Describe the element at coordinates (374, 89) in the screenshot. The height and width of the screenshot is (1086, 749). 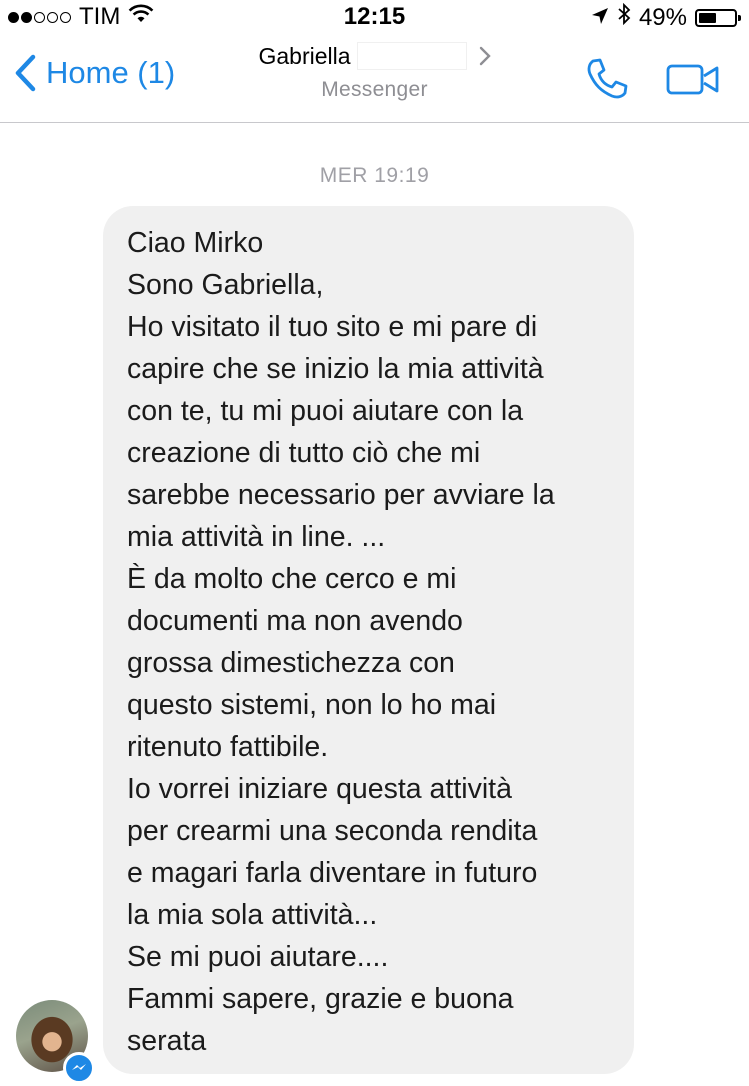
I see `conversation-subtitle: Messenger` at that location.